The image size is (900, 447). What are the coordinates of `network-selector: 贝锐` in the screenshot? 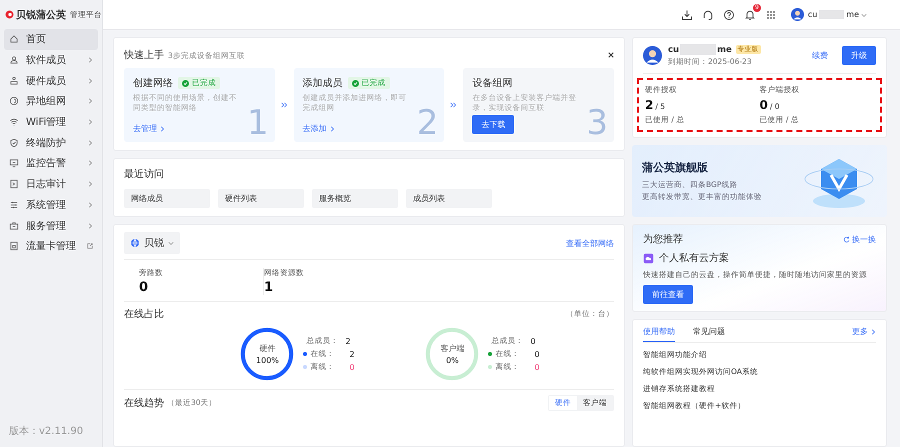 It's located at (152, 243).